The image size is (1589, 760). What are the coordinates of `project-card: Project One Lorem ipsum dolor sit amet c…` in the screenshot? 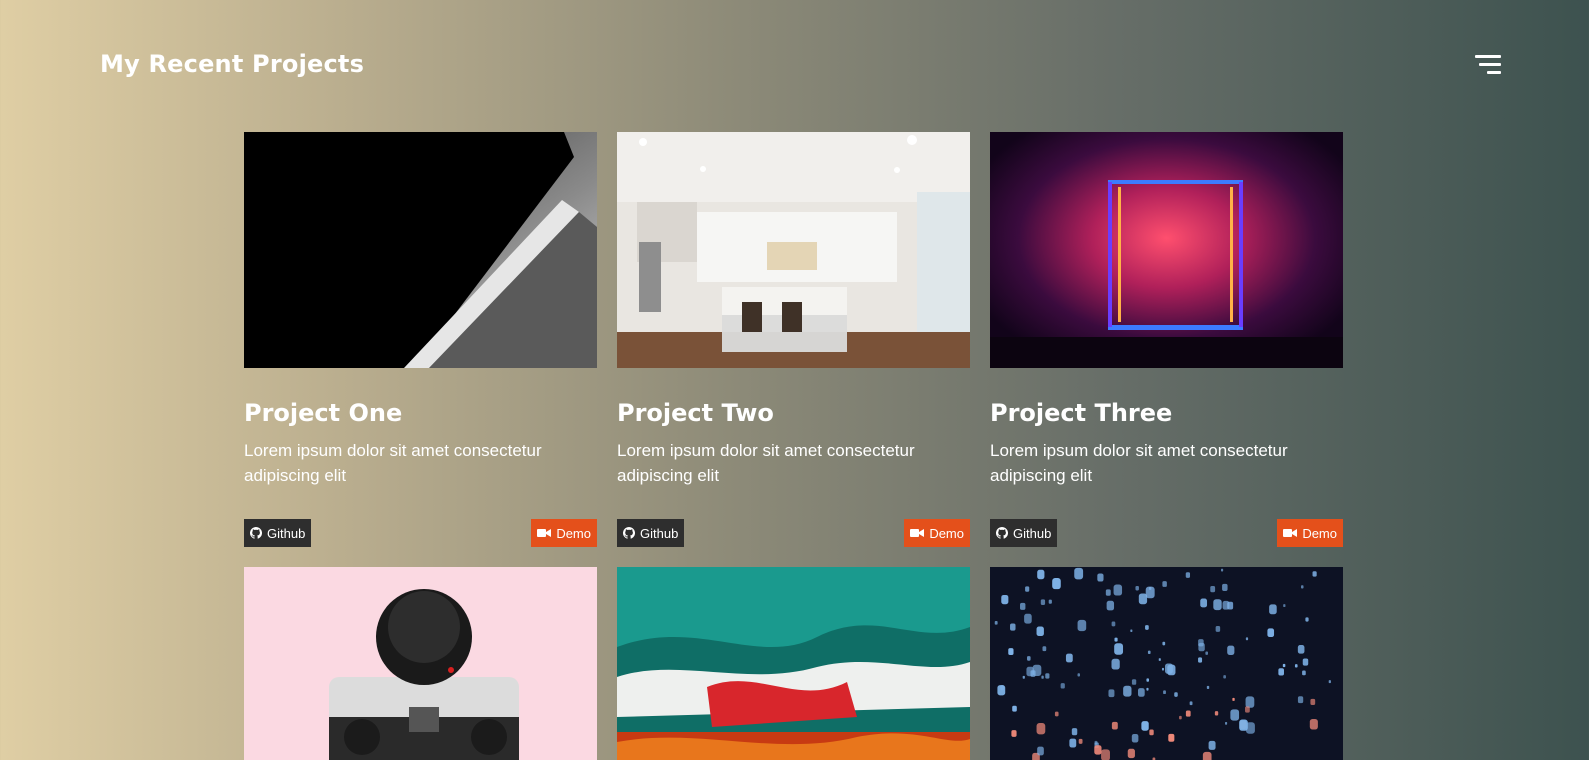 It's located at (420, 339).